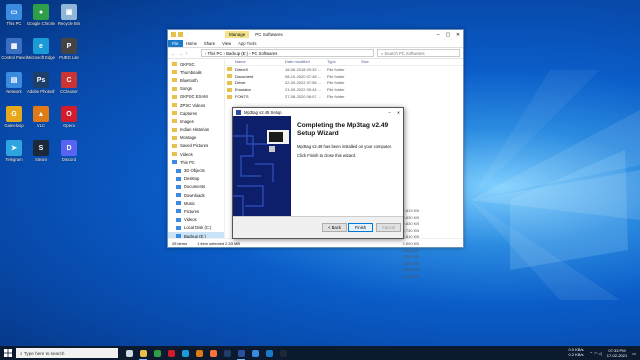 Image resolution: width=640 pixels, height=360 pixels. I want to click on desktop-icon: G Gameloop, so click(14, 117).